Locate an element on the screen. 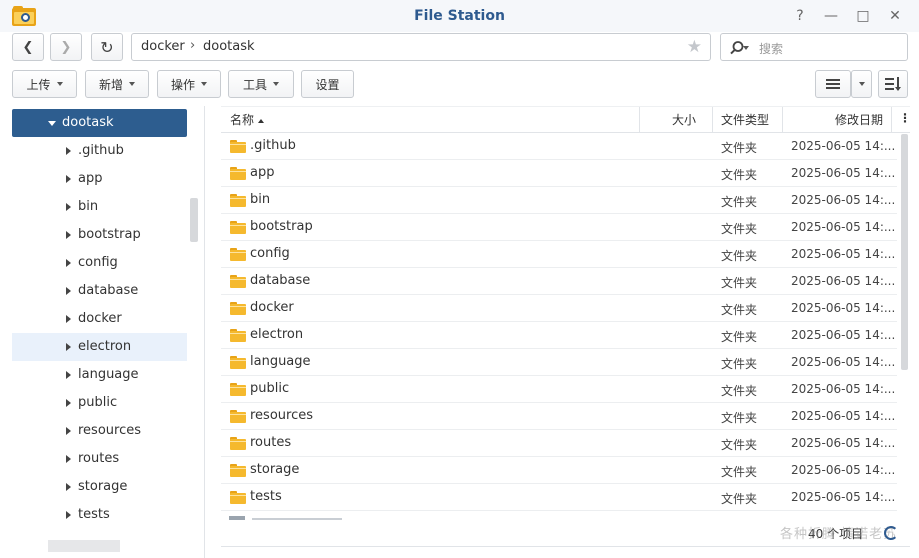 The image size is (919, 558). favorite-star-icon: ★ is located at coordinates (694, 47).